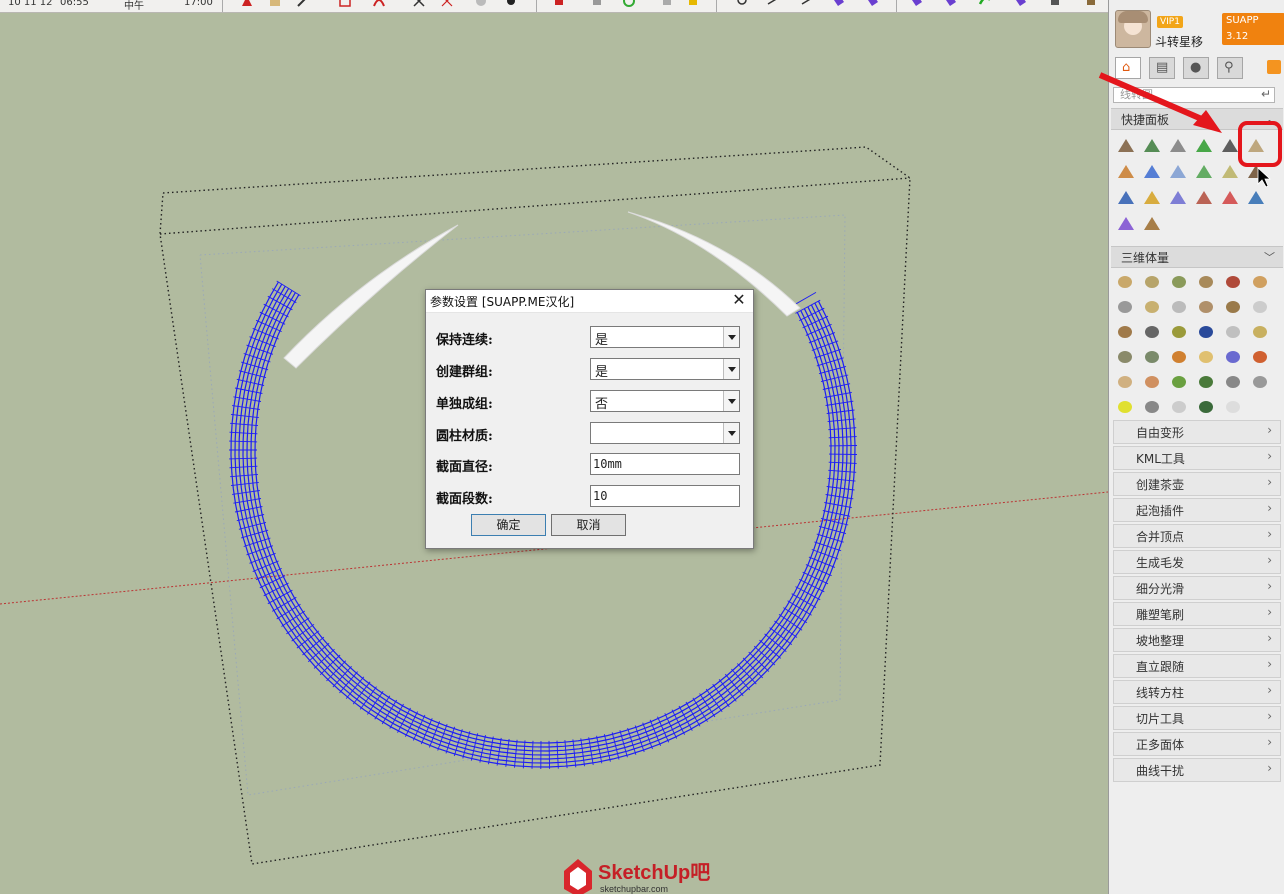 The height and width of the screenshot is (894, 1284). What do you see at coordinates (1197, 510) in the screenshot?
I see `plugin-menu-item: 起泡插件 ›` at bounding box center [1197, 510].